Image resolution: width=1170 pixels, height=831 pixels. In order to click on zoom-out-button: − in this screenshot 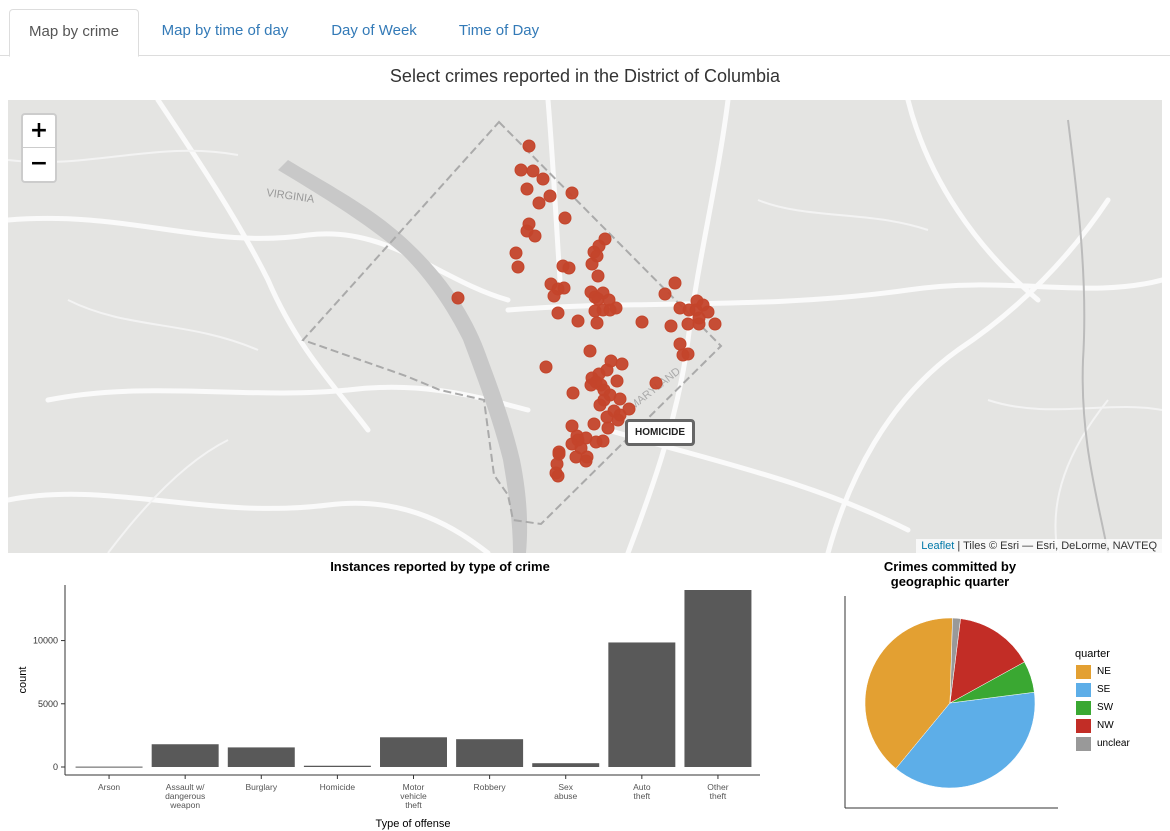, I will do `click(39, 164)`.